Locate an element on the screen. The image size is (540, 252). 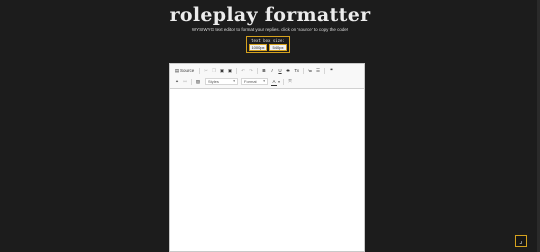
styles-dropdown: Styles ▾ is located at coordinates (221, 81).